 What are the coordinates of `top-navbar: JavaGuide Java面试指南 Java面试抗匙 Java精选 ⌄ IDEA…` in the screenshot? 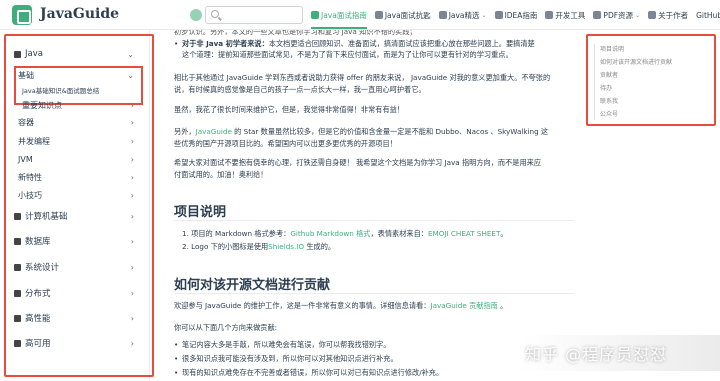 It's located at (360, 15).